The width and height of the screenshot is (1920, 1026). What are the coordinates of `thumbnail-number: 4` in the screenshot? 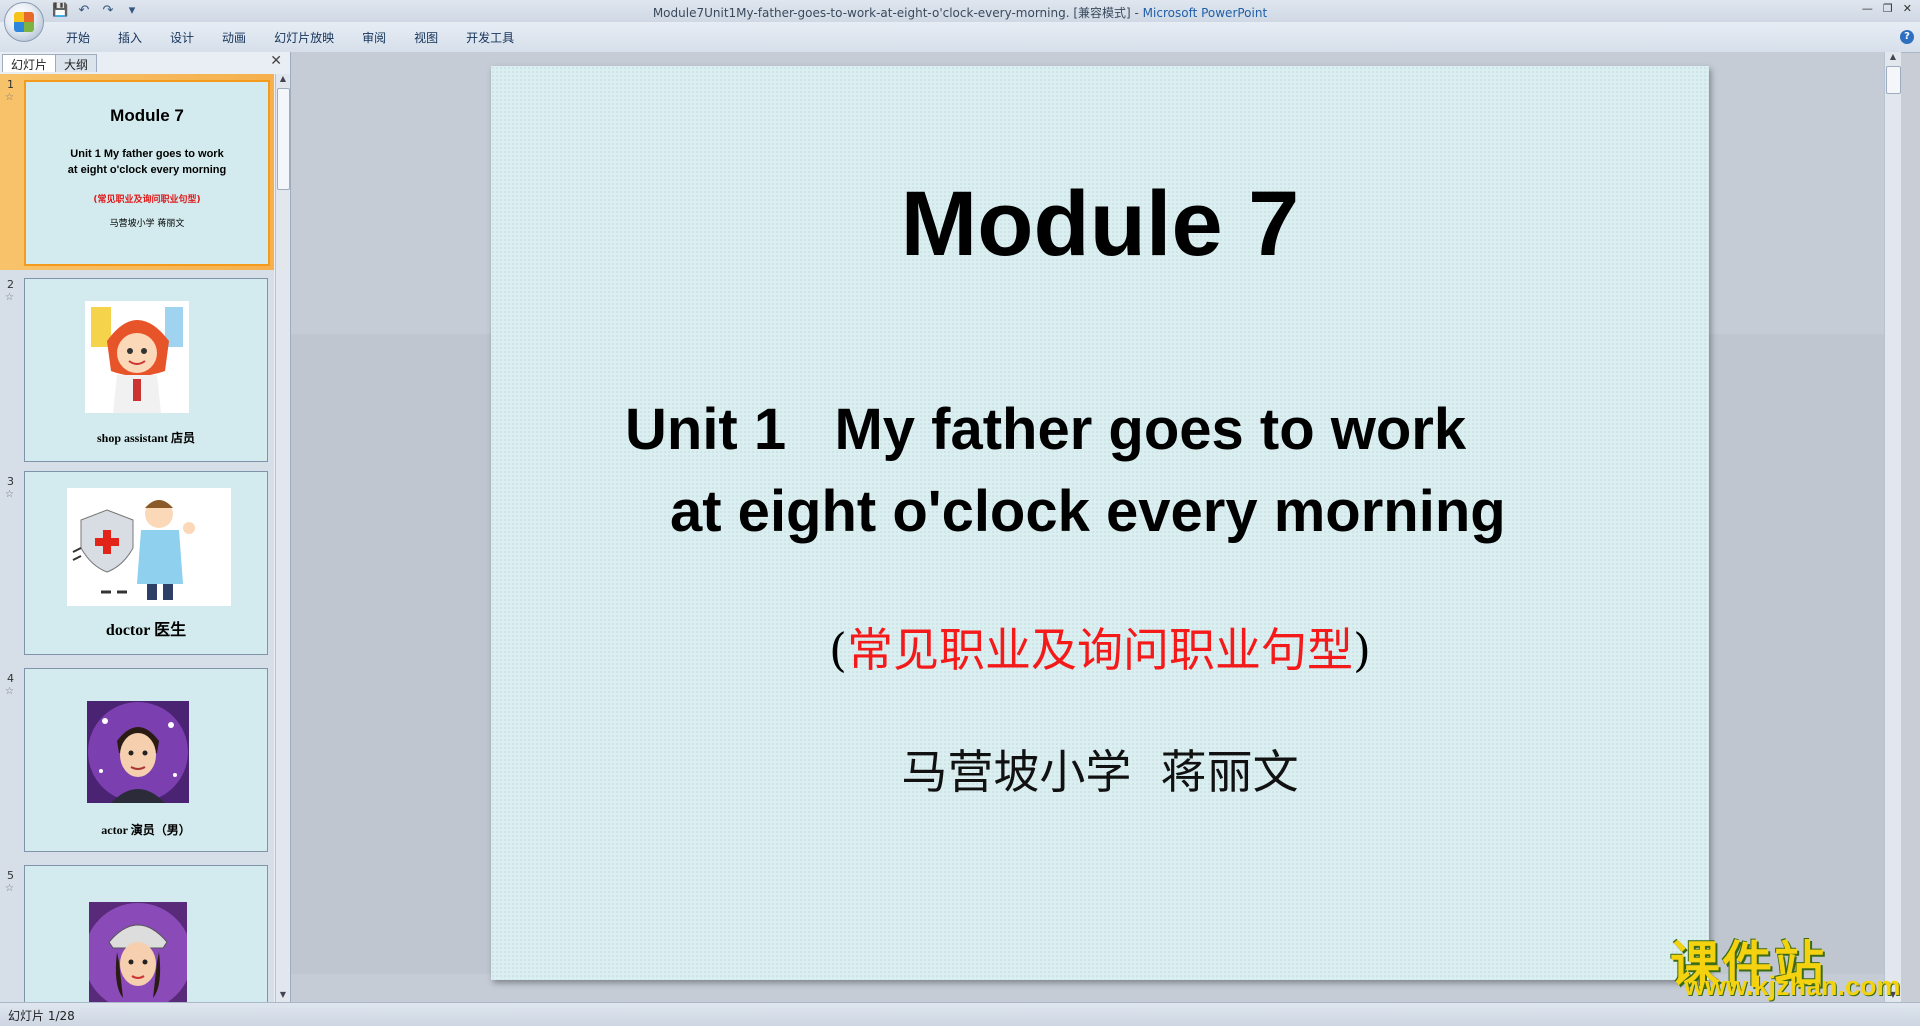 It's located at (10, 678).